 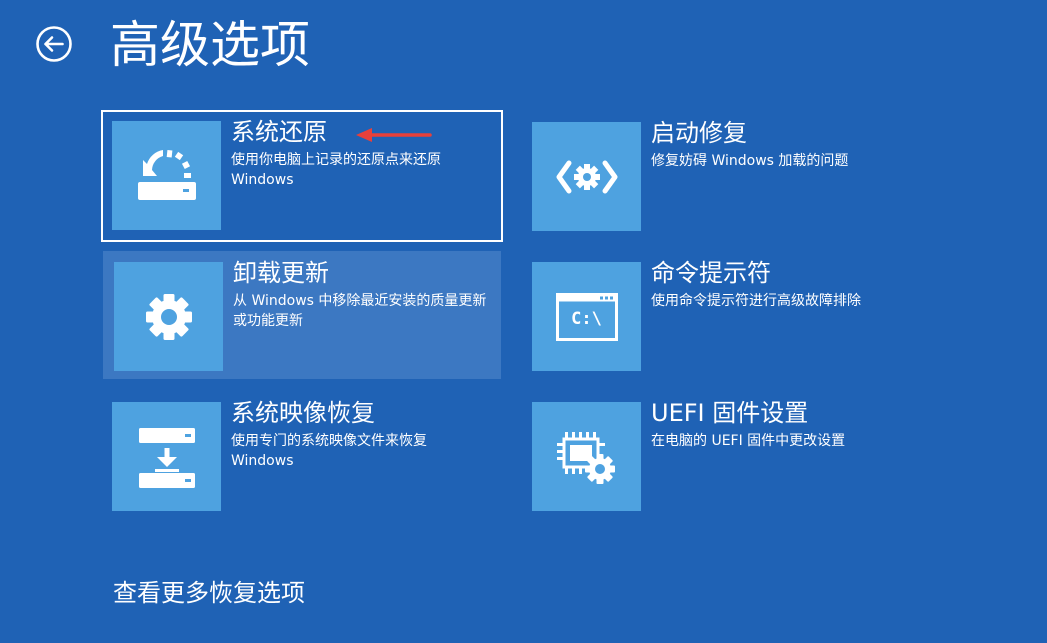 I want to click on option-title: 启动修复, so click(x=699, y=133).